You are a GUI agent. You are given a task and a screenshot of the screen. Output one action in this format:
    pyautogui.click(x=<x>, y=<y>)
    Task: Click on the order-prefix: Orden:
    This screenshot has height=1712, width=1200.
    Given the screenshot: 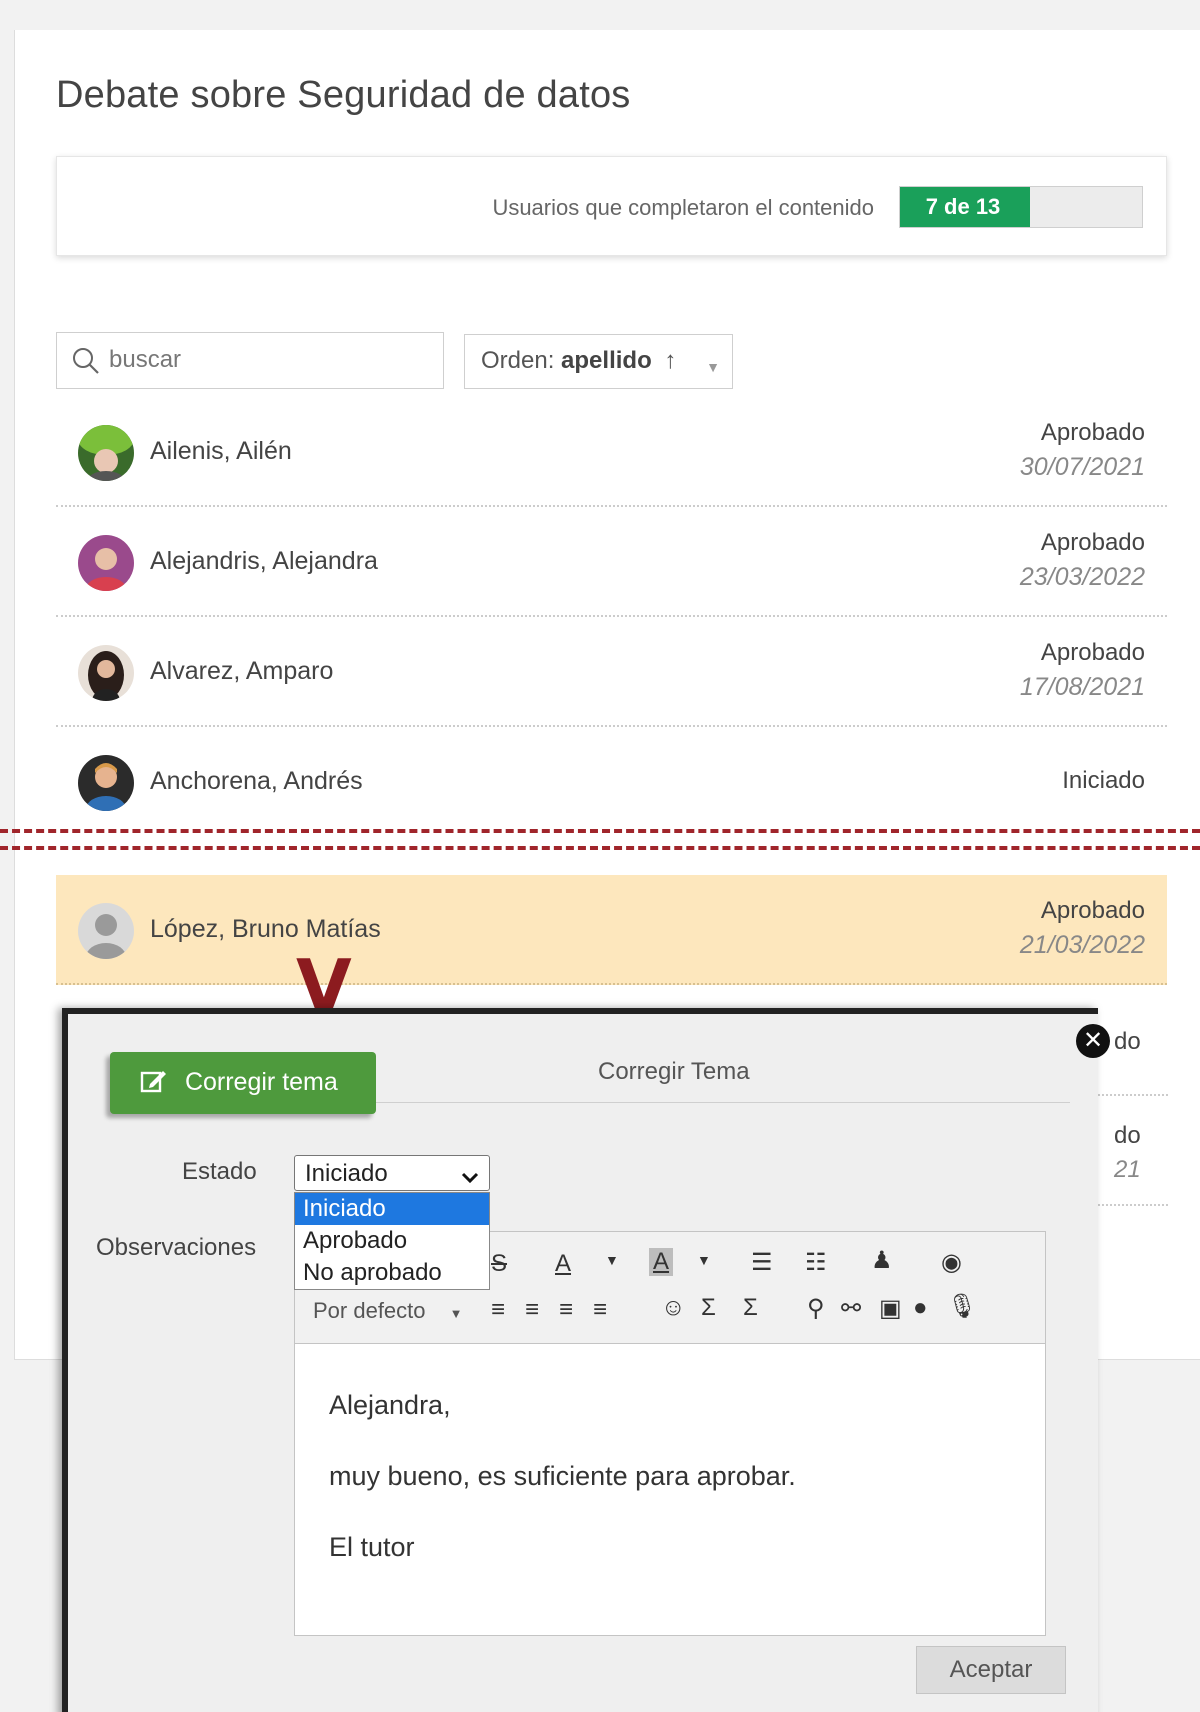 What is the action you would take?
    pyautogui.click(x=518, y=360)
    